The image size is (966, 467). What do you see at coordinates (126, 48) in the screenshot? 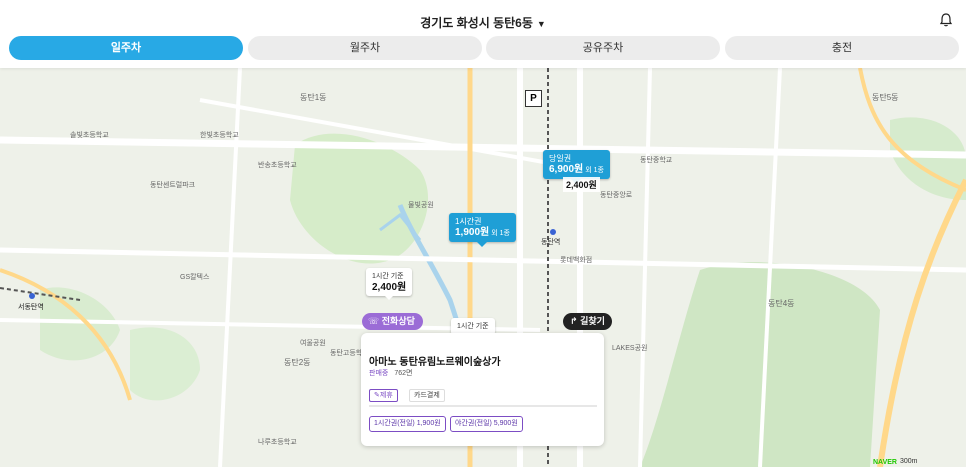
I see `tab-daily: 일주차` at bounding box center [126, 48].